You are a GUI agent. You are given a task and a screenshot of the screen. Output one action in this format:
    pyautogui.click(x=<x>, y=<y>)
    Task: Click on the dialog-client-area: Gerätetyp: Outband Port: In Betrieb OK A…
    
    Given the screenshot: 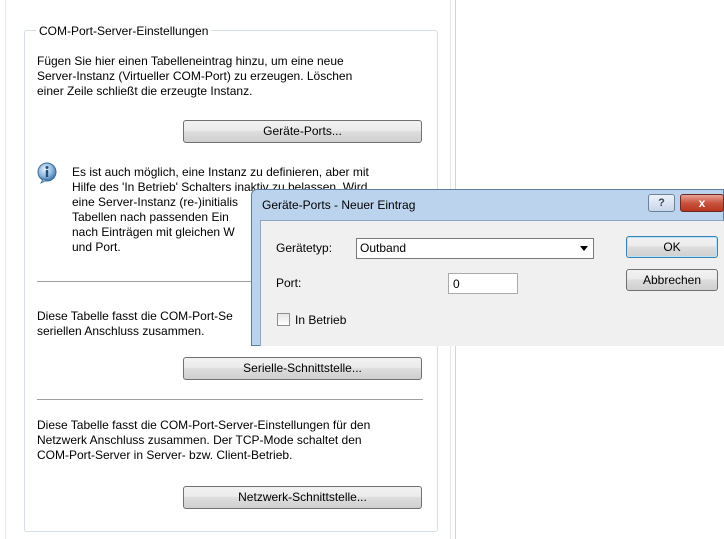 What is the action you would take?
    pyautogui.click(x=492, y=283)
    